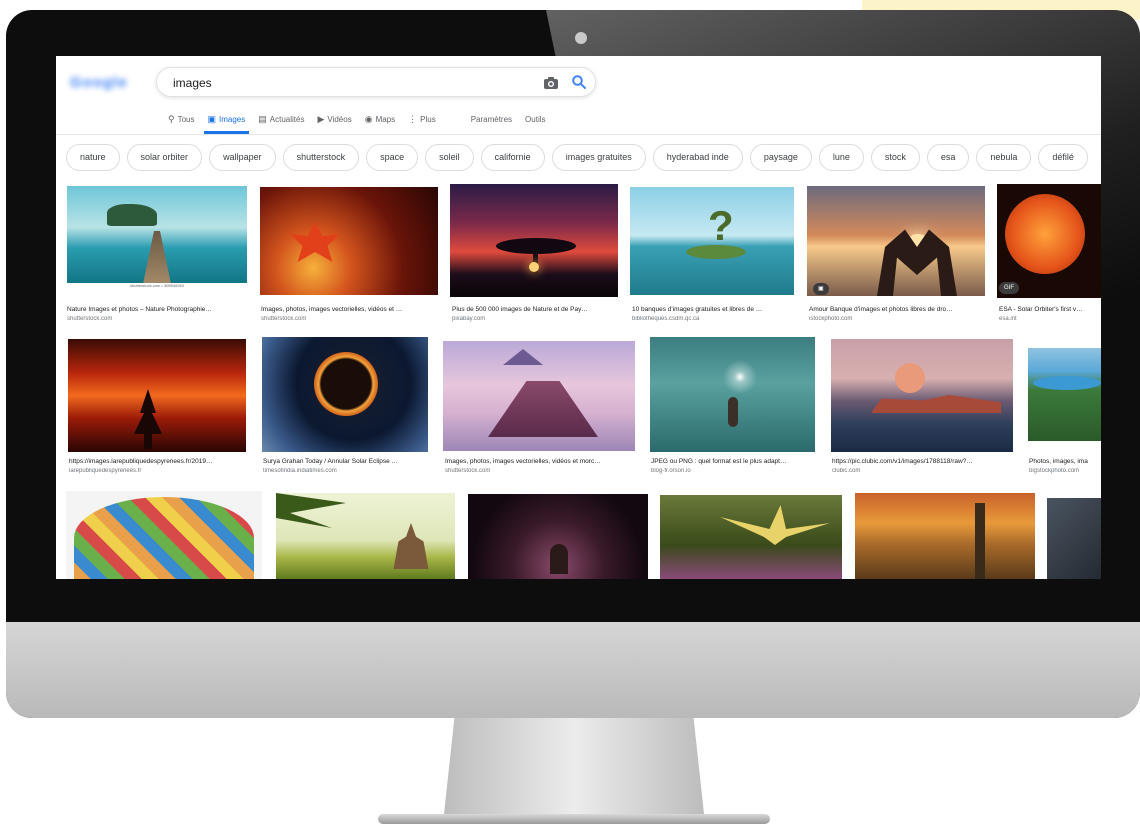  I want to click on result-source: blog-fr.orson.io, so click(671, 471).